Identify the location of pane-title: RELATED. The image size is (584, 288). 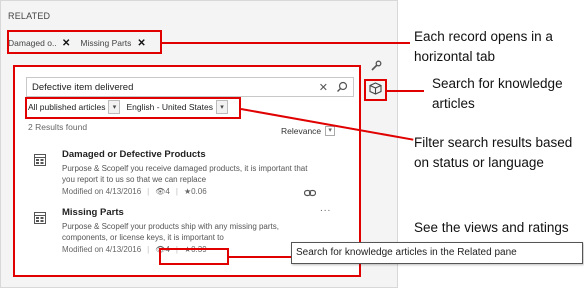
(29, 16).